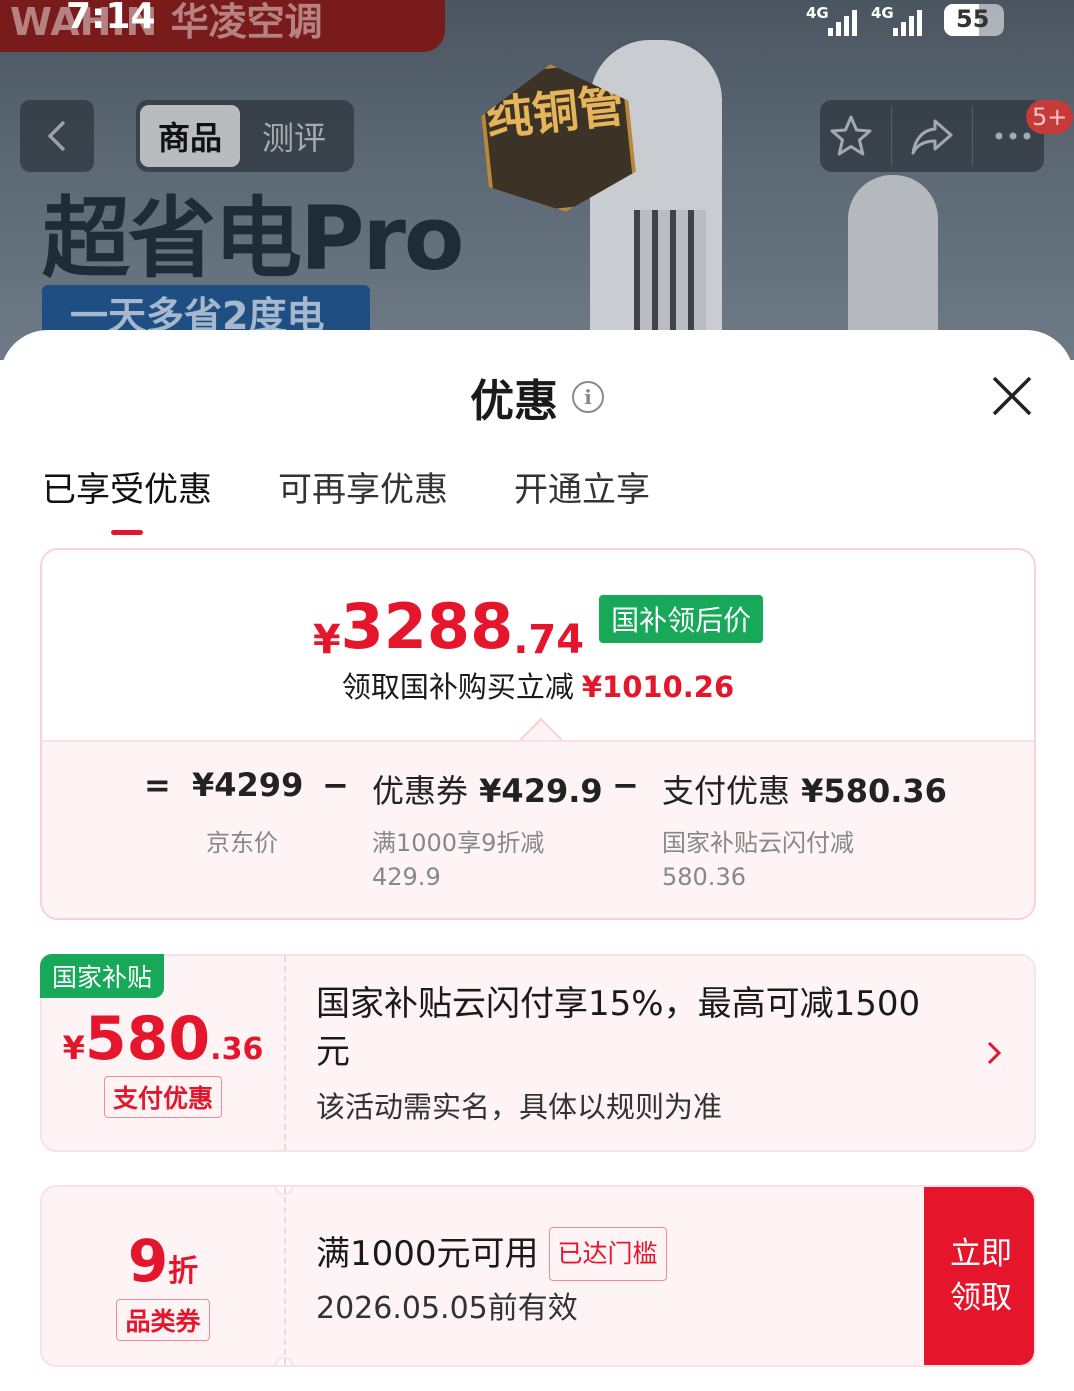 Image resolution: width=1074 pixels, height=1391 pixels. What do you see at coordinates (163, 1320) in the screenshot?
I see `coupon-type-label: 品类券` at bounding box center [163, 1320].